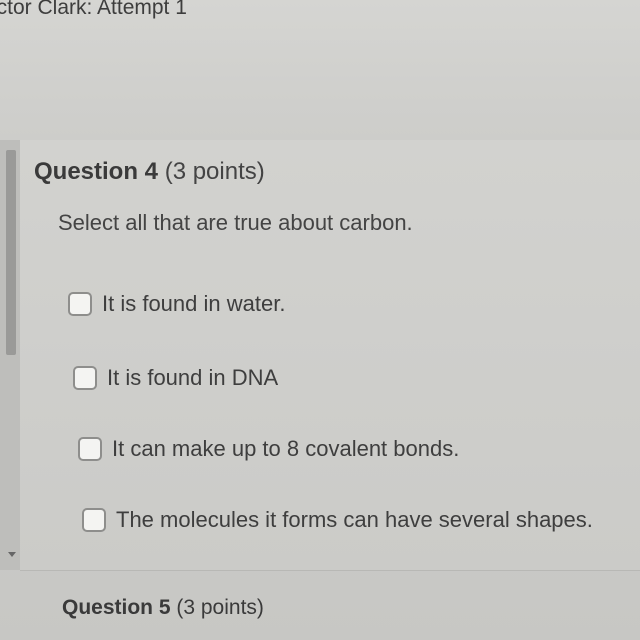  I want to click on question-heading: Question 4 (3 points), so click(149, 172).